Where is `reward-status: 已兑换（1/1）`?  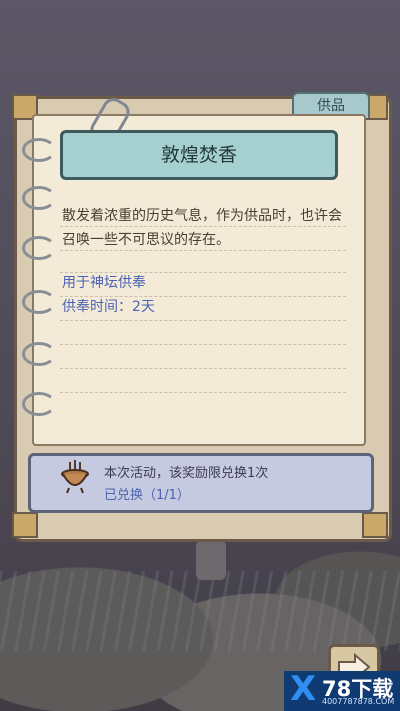
reward-status: 已兑换（1/1） is located at coordinates (147, 495).